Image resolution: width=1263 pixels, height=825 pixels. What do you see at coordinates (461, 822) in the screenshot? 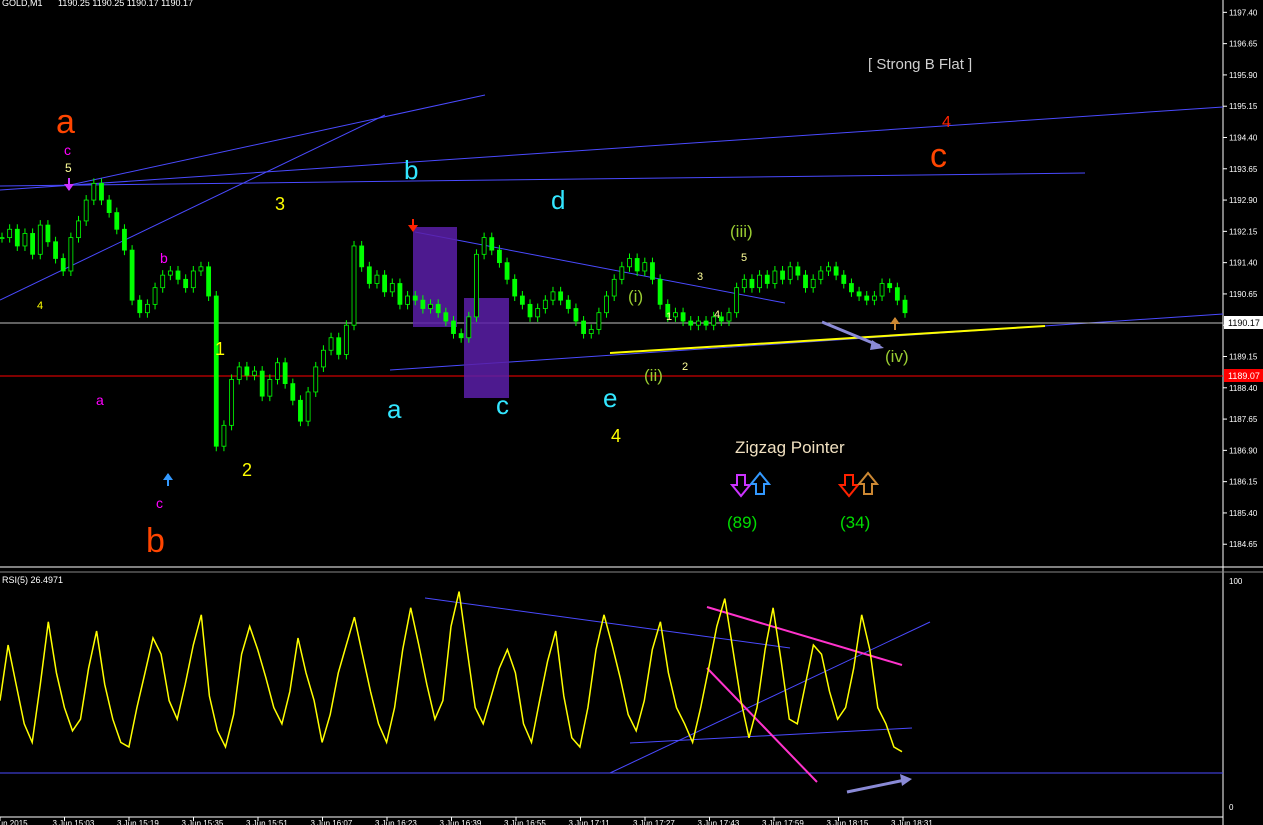
I see `time-tick-label: 3 Jun 16:39` at bounding box center [461, 822].